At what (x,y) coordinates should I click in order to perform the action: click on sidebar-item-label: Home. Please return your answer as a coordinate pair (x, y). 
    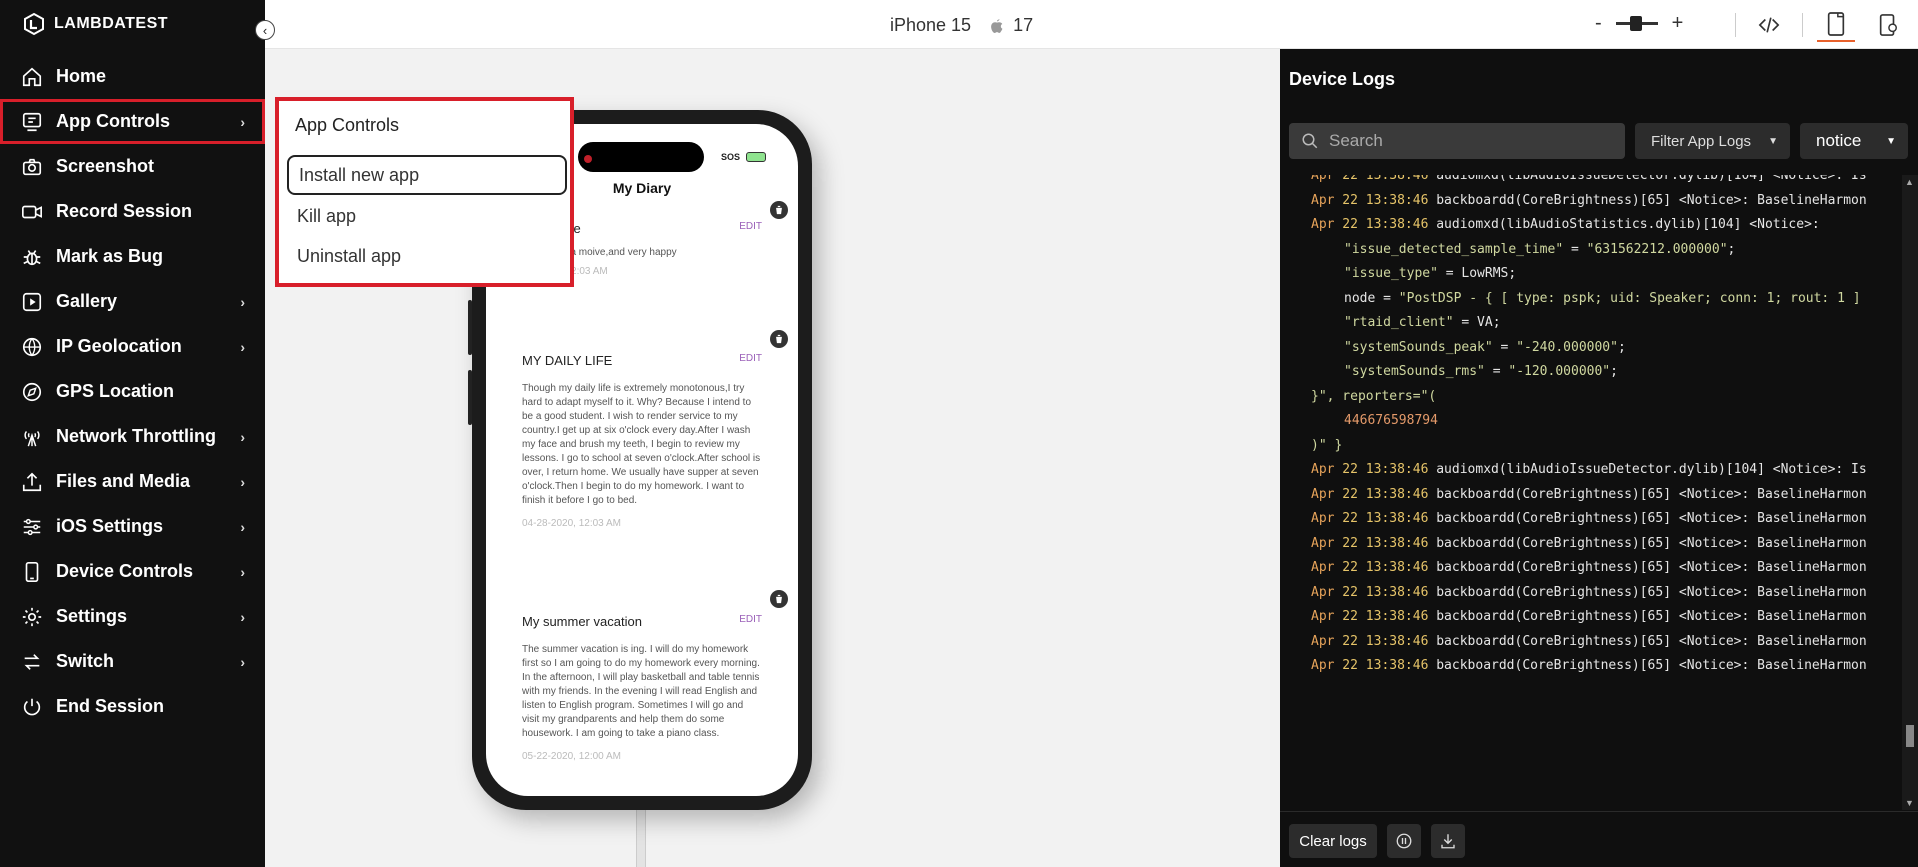
    Looking at the image, I should click on (81, 76).